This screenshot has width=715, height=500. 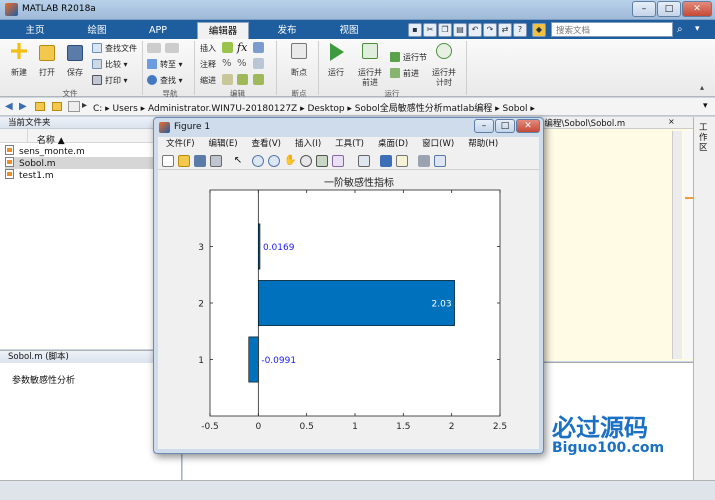 What do you see at coordinates (290, 161) in the screenshot?
I see `pan-hand-icon: ✋` at bounding box center [290, 161].